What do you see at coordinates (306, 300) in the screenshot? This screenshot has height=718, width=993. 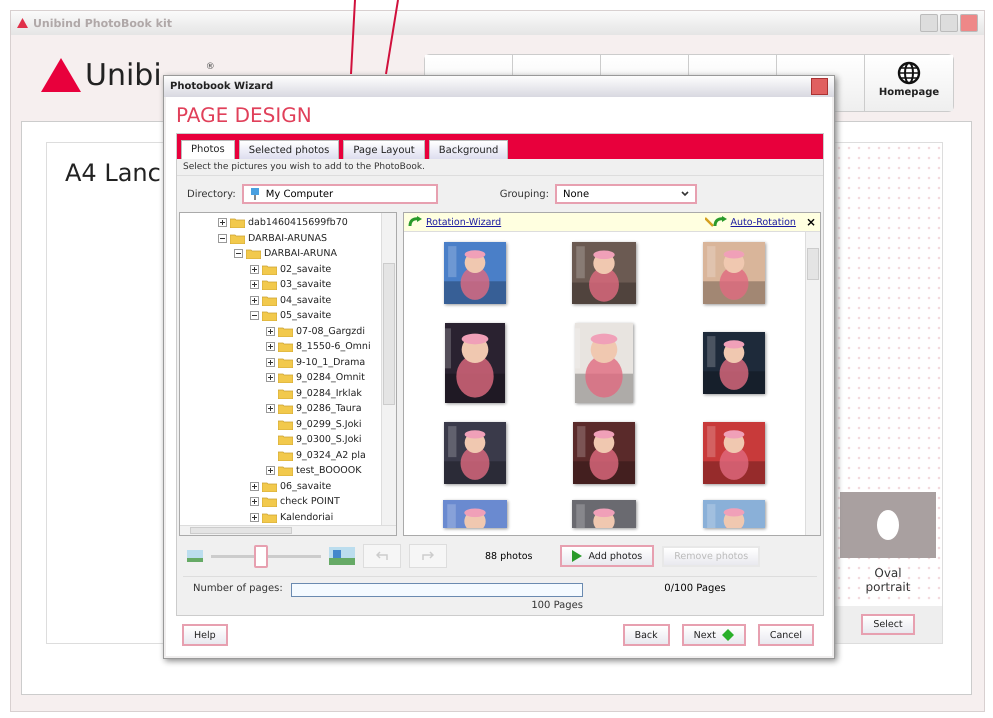 I see `tree-item: 04_savaite` at bounding box center [306, 300].